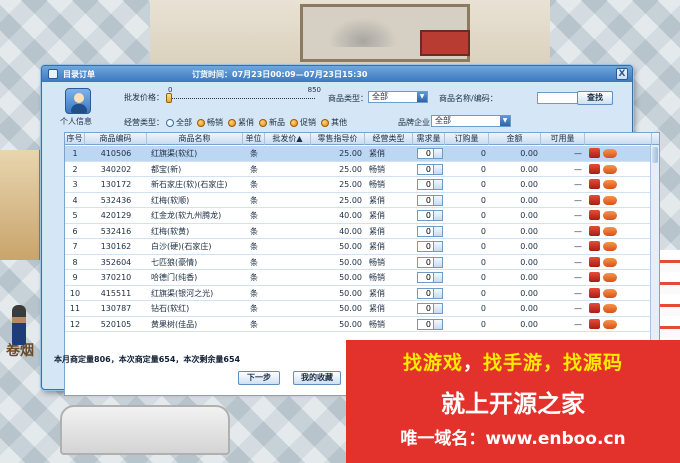 This screenshot has width=680, height=463. I want to click on table-row: 2 340202 都宝(新) 条 25.00 畅销 0 0.00 — 0, so click(362, 169).